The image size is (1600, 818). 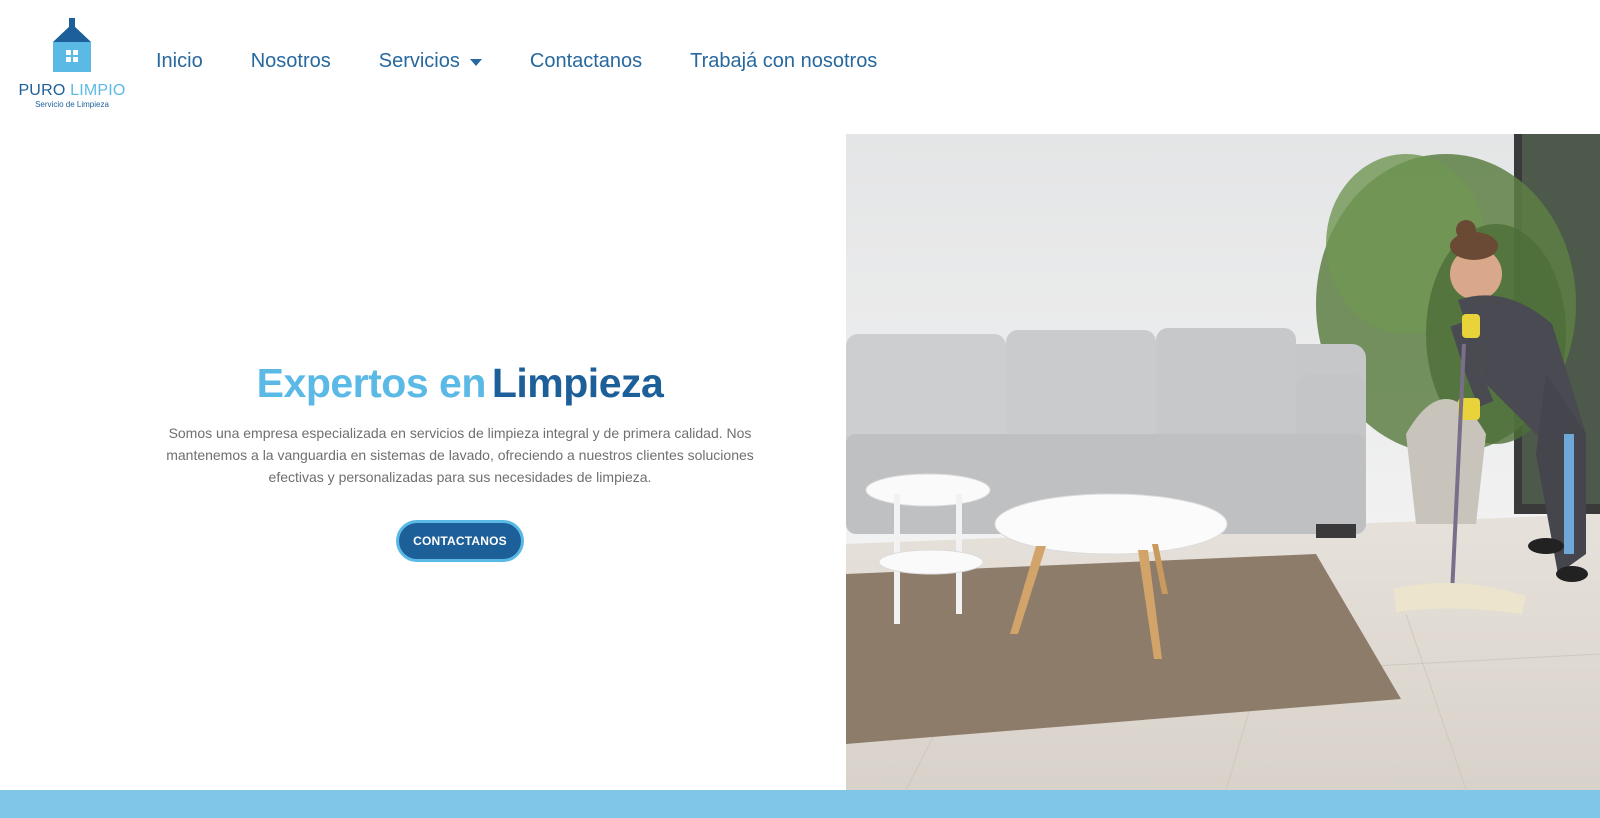 I want to click on hero-title-part1: Expertos en, so click(x=371, y=383).